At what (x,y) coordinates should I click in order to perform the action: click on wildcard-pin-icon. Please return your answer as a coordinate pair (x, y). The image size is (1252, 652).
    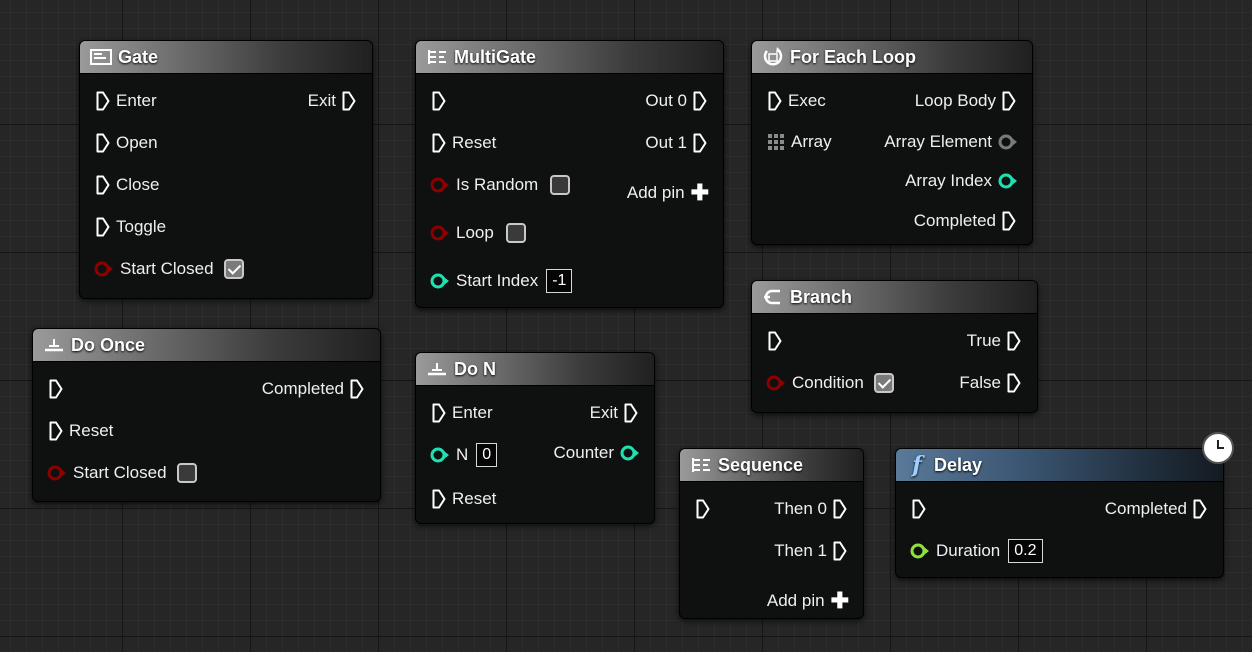
    Looking at the image, I should click on (1008, 142).